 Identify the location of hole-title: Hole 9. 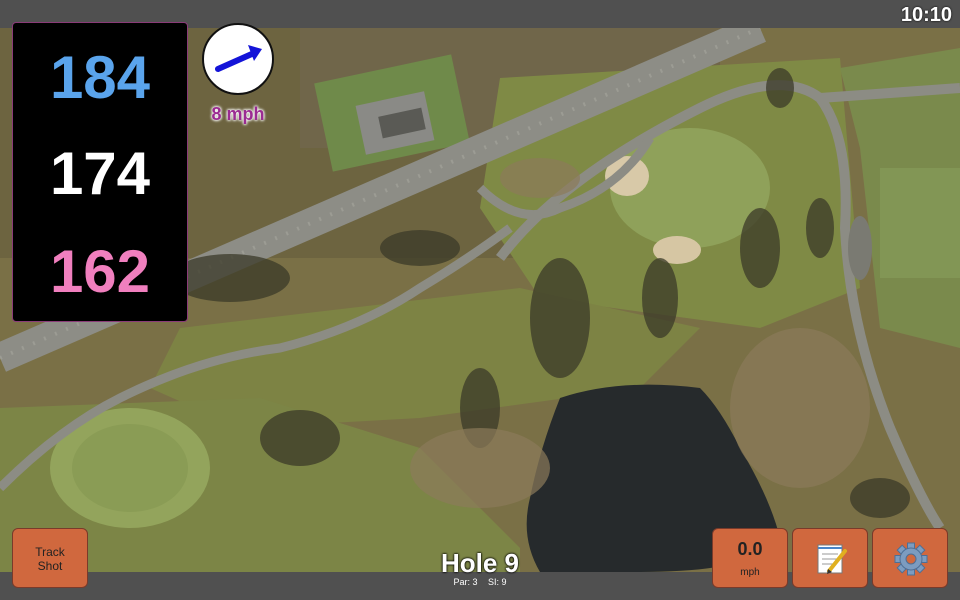
(480, 563).